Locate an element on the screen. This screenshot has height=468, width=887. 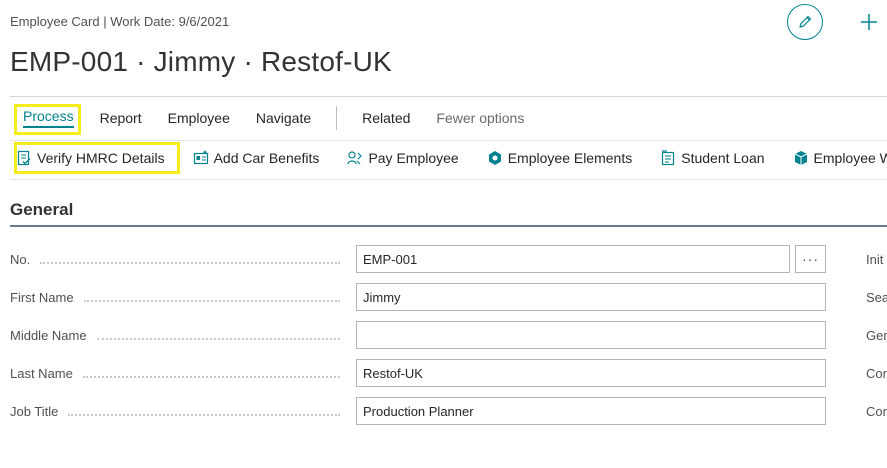
header-divider is located at coordinates (448, 96).